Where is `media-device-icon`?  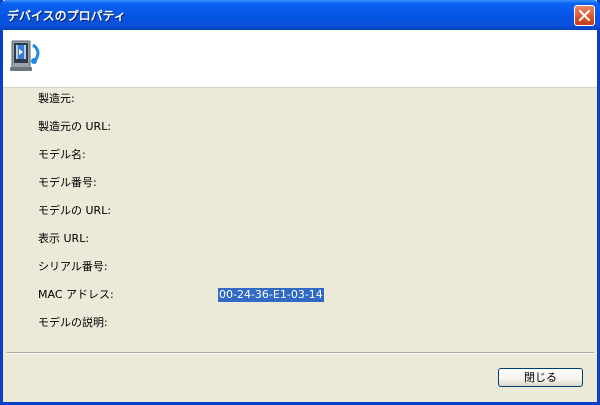
media-device-icon is located at coordinates (25, 55).